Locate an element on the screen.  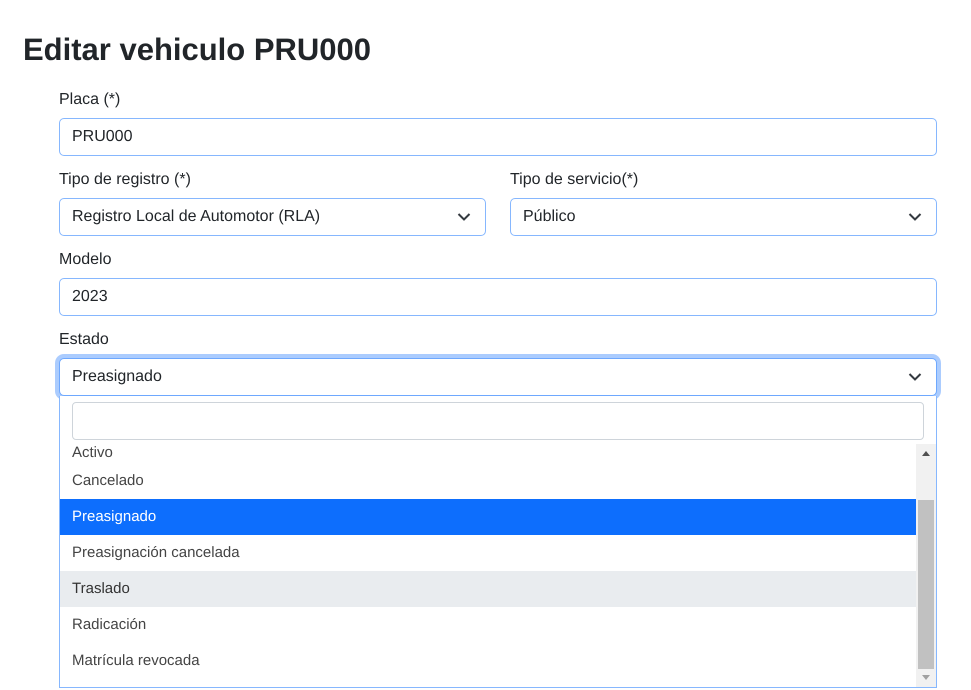
field-label: Estado is located at coordinates (84, 340).